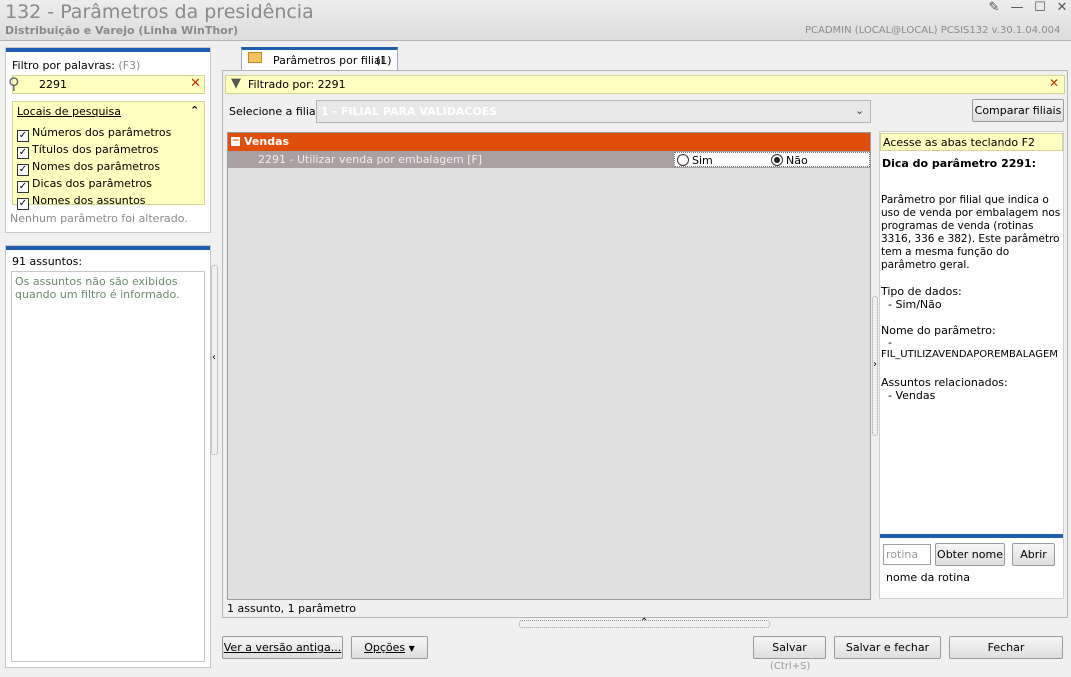 This screenshot has height=677, width=1071. What do you see at coordinates (99, 218) in the screenshot?
I see `filter-status: Nenhum parâmetro foi alterado.` at bounding box center [99, 218].